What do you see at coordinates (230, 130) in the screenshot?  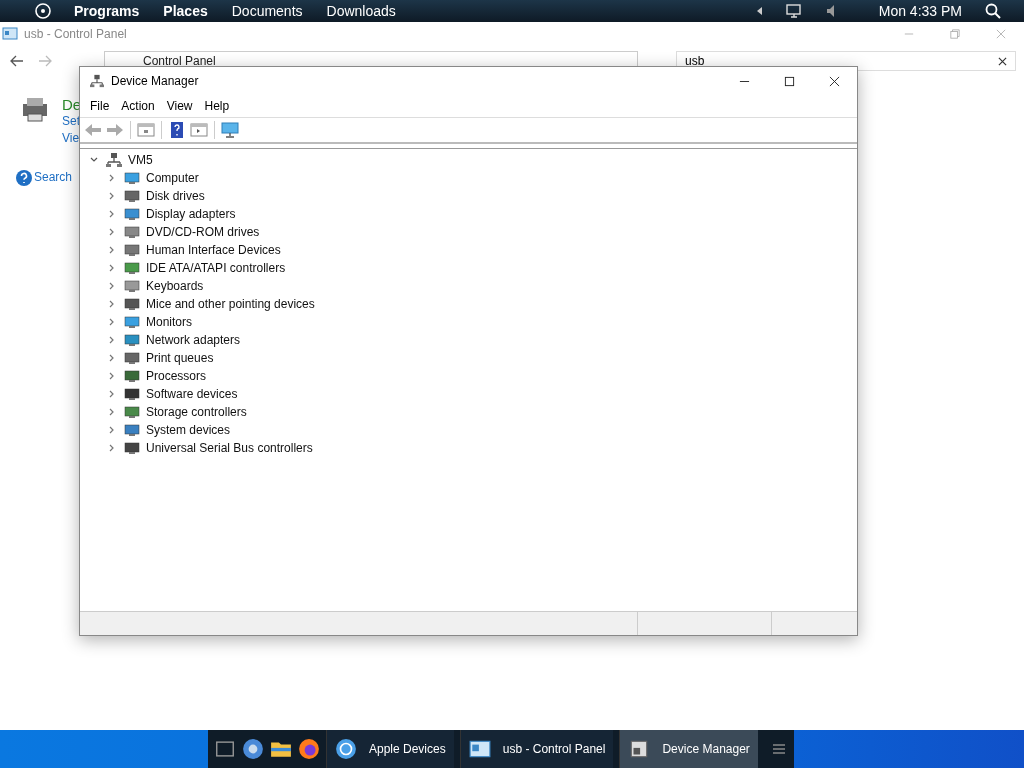 I see `monitor-icon` at bounding box center [230, 130].